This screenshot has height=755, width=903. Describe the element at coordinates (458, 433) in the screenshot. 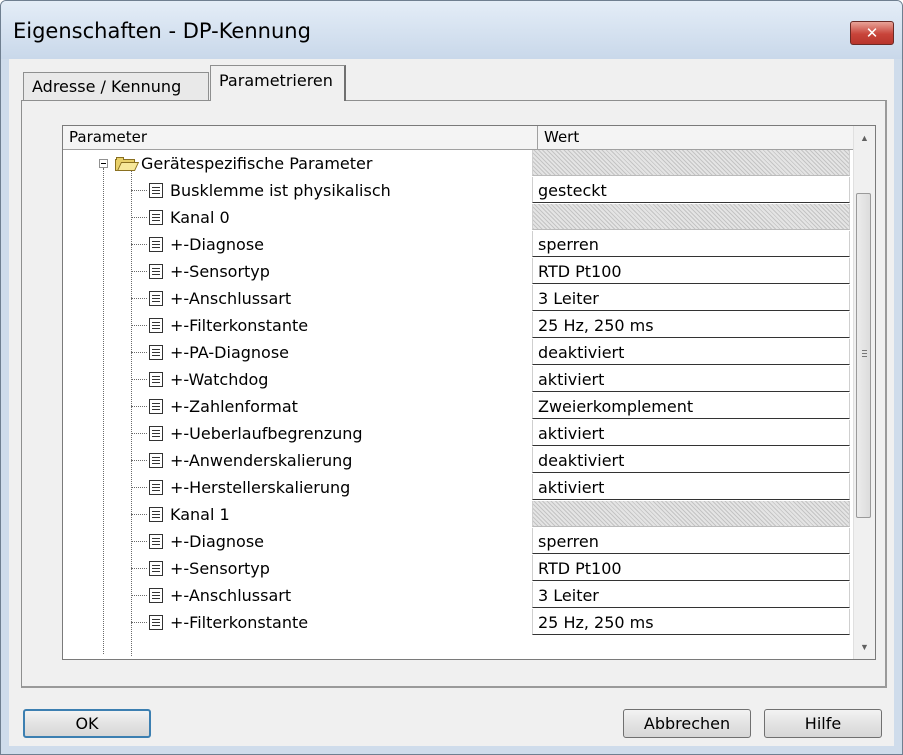

I see `parameter-row: +-Ueberlaufbegrenzung aktiviert` at that location.